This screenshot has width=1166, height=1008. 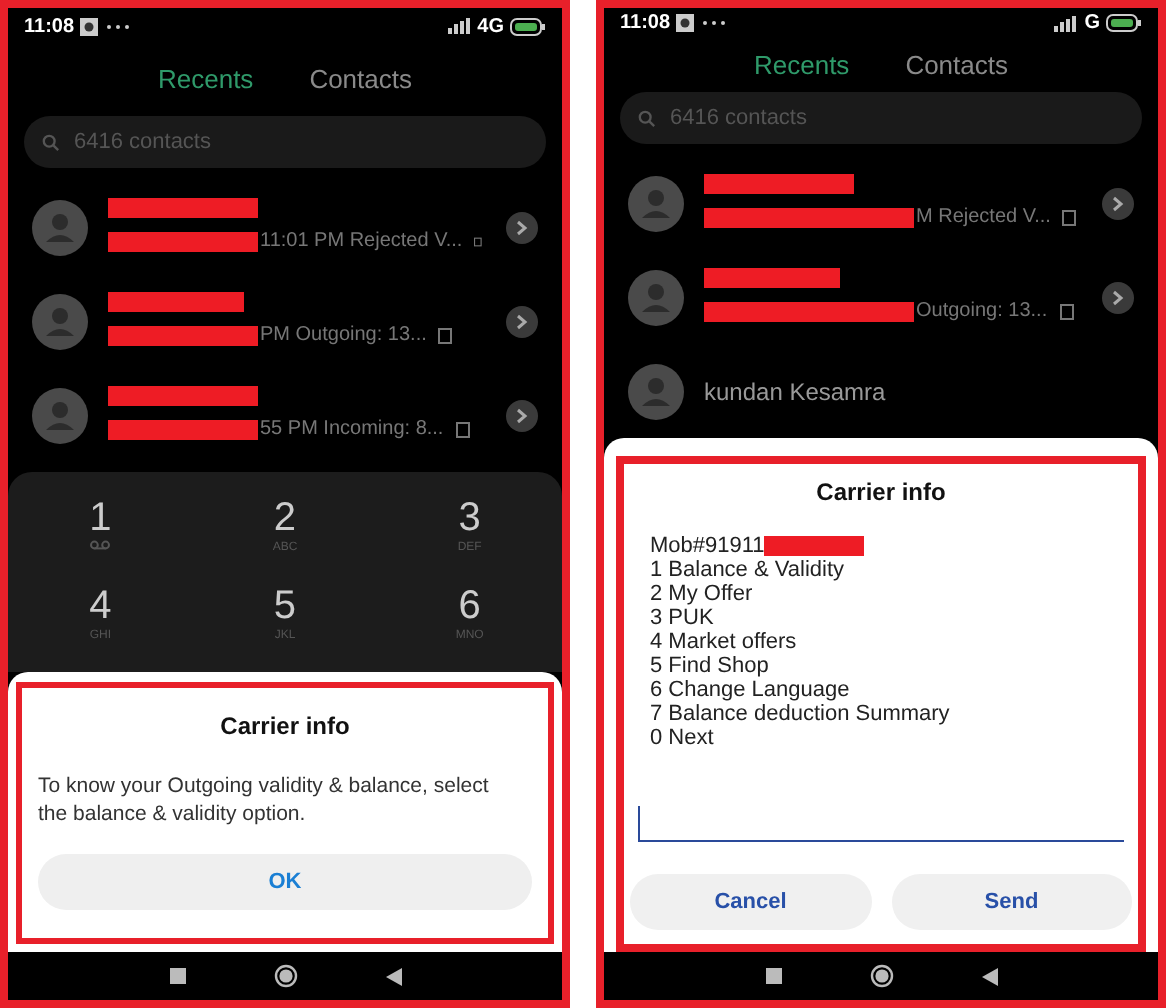 What do you see at coordinates (887, 666) in the screenshot?
I see `menu-option: 5 Find Shop` at bounding box center [887, 666].